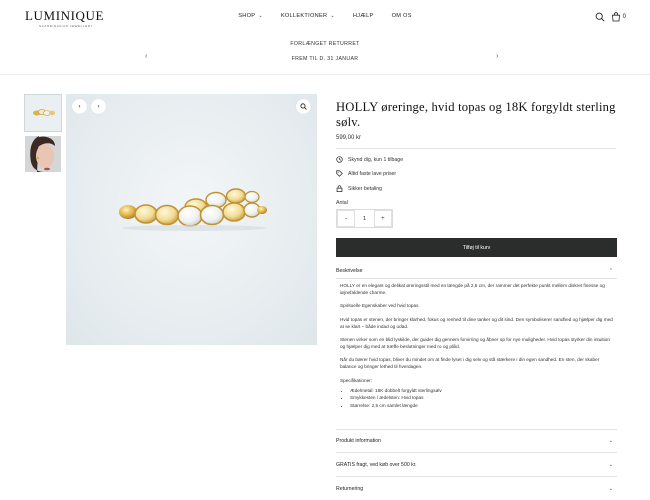 This screenshot has height=500, width=650. I want to click on accordion-product-info-header: Produkt information ⌄, so click(476, 441).